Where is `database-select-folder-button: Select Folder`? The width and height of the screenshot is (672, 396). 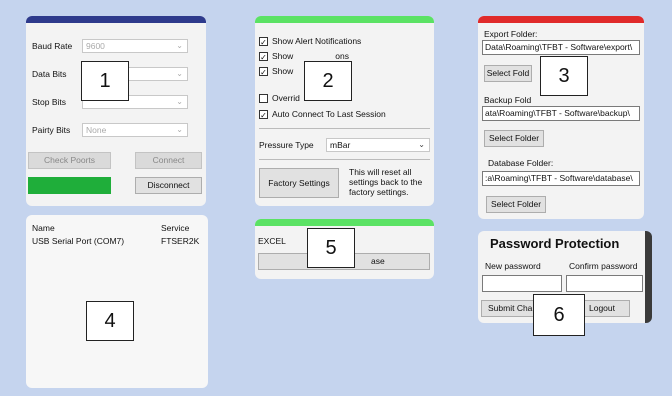 database-select-folder-button: Select Folder is located at coordinates (516, 204).